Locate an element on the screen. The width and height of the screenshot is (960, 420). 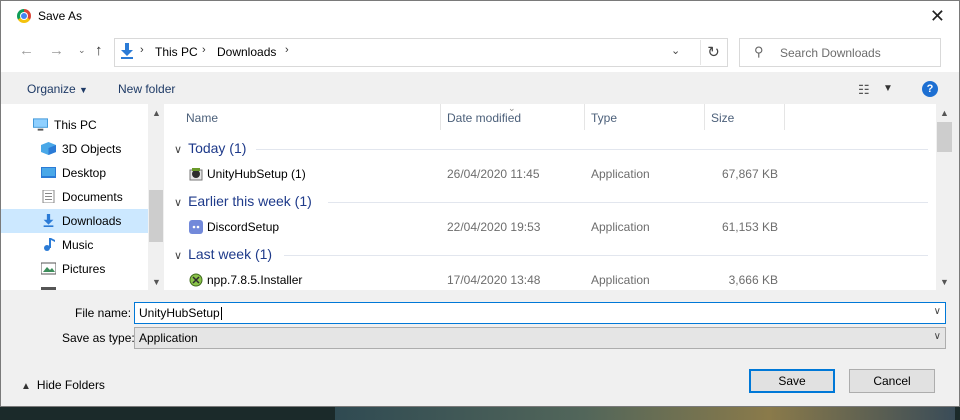
column-header-size: Size is located at coordinates (722, 118).